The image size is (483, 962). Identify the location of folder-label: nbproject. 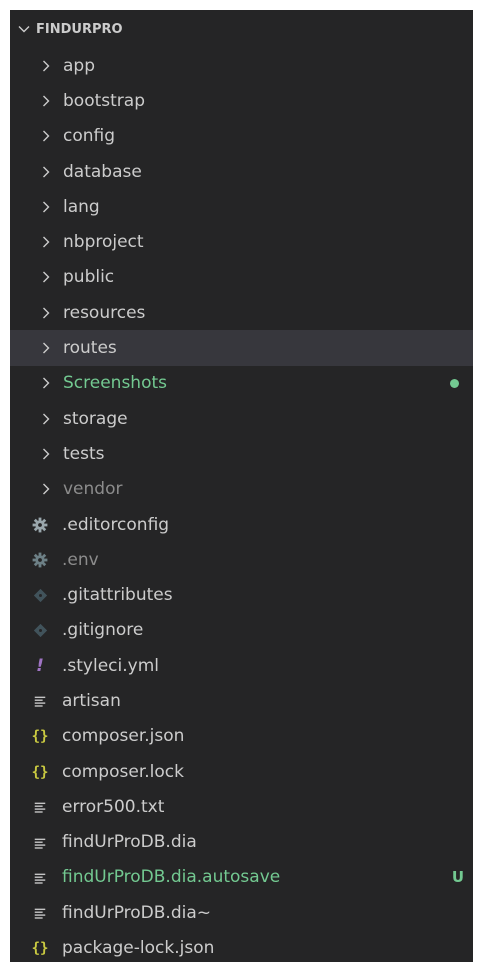
(103, 242).